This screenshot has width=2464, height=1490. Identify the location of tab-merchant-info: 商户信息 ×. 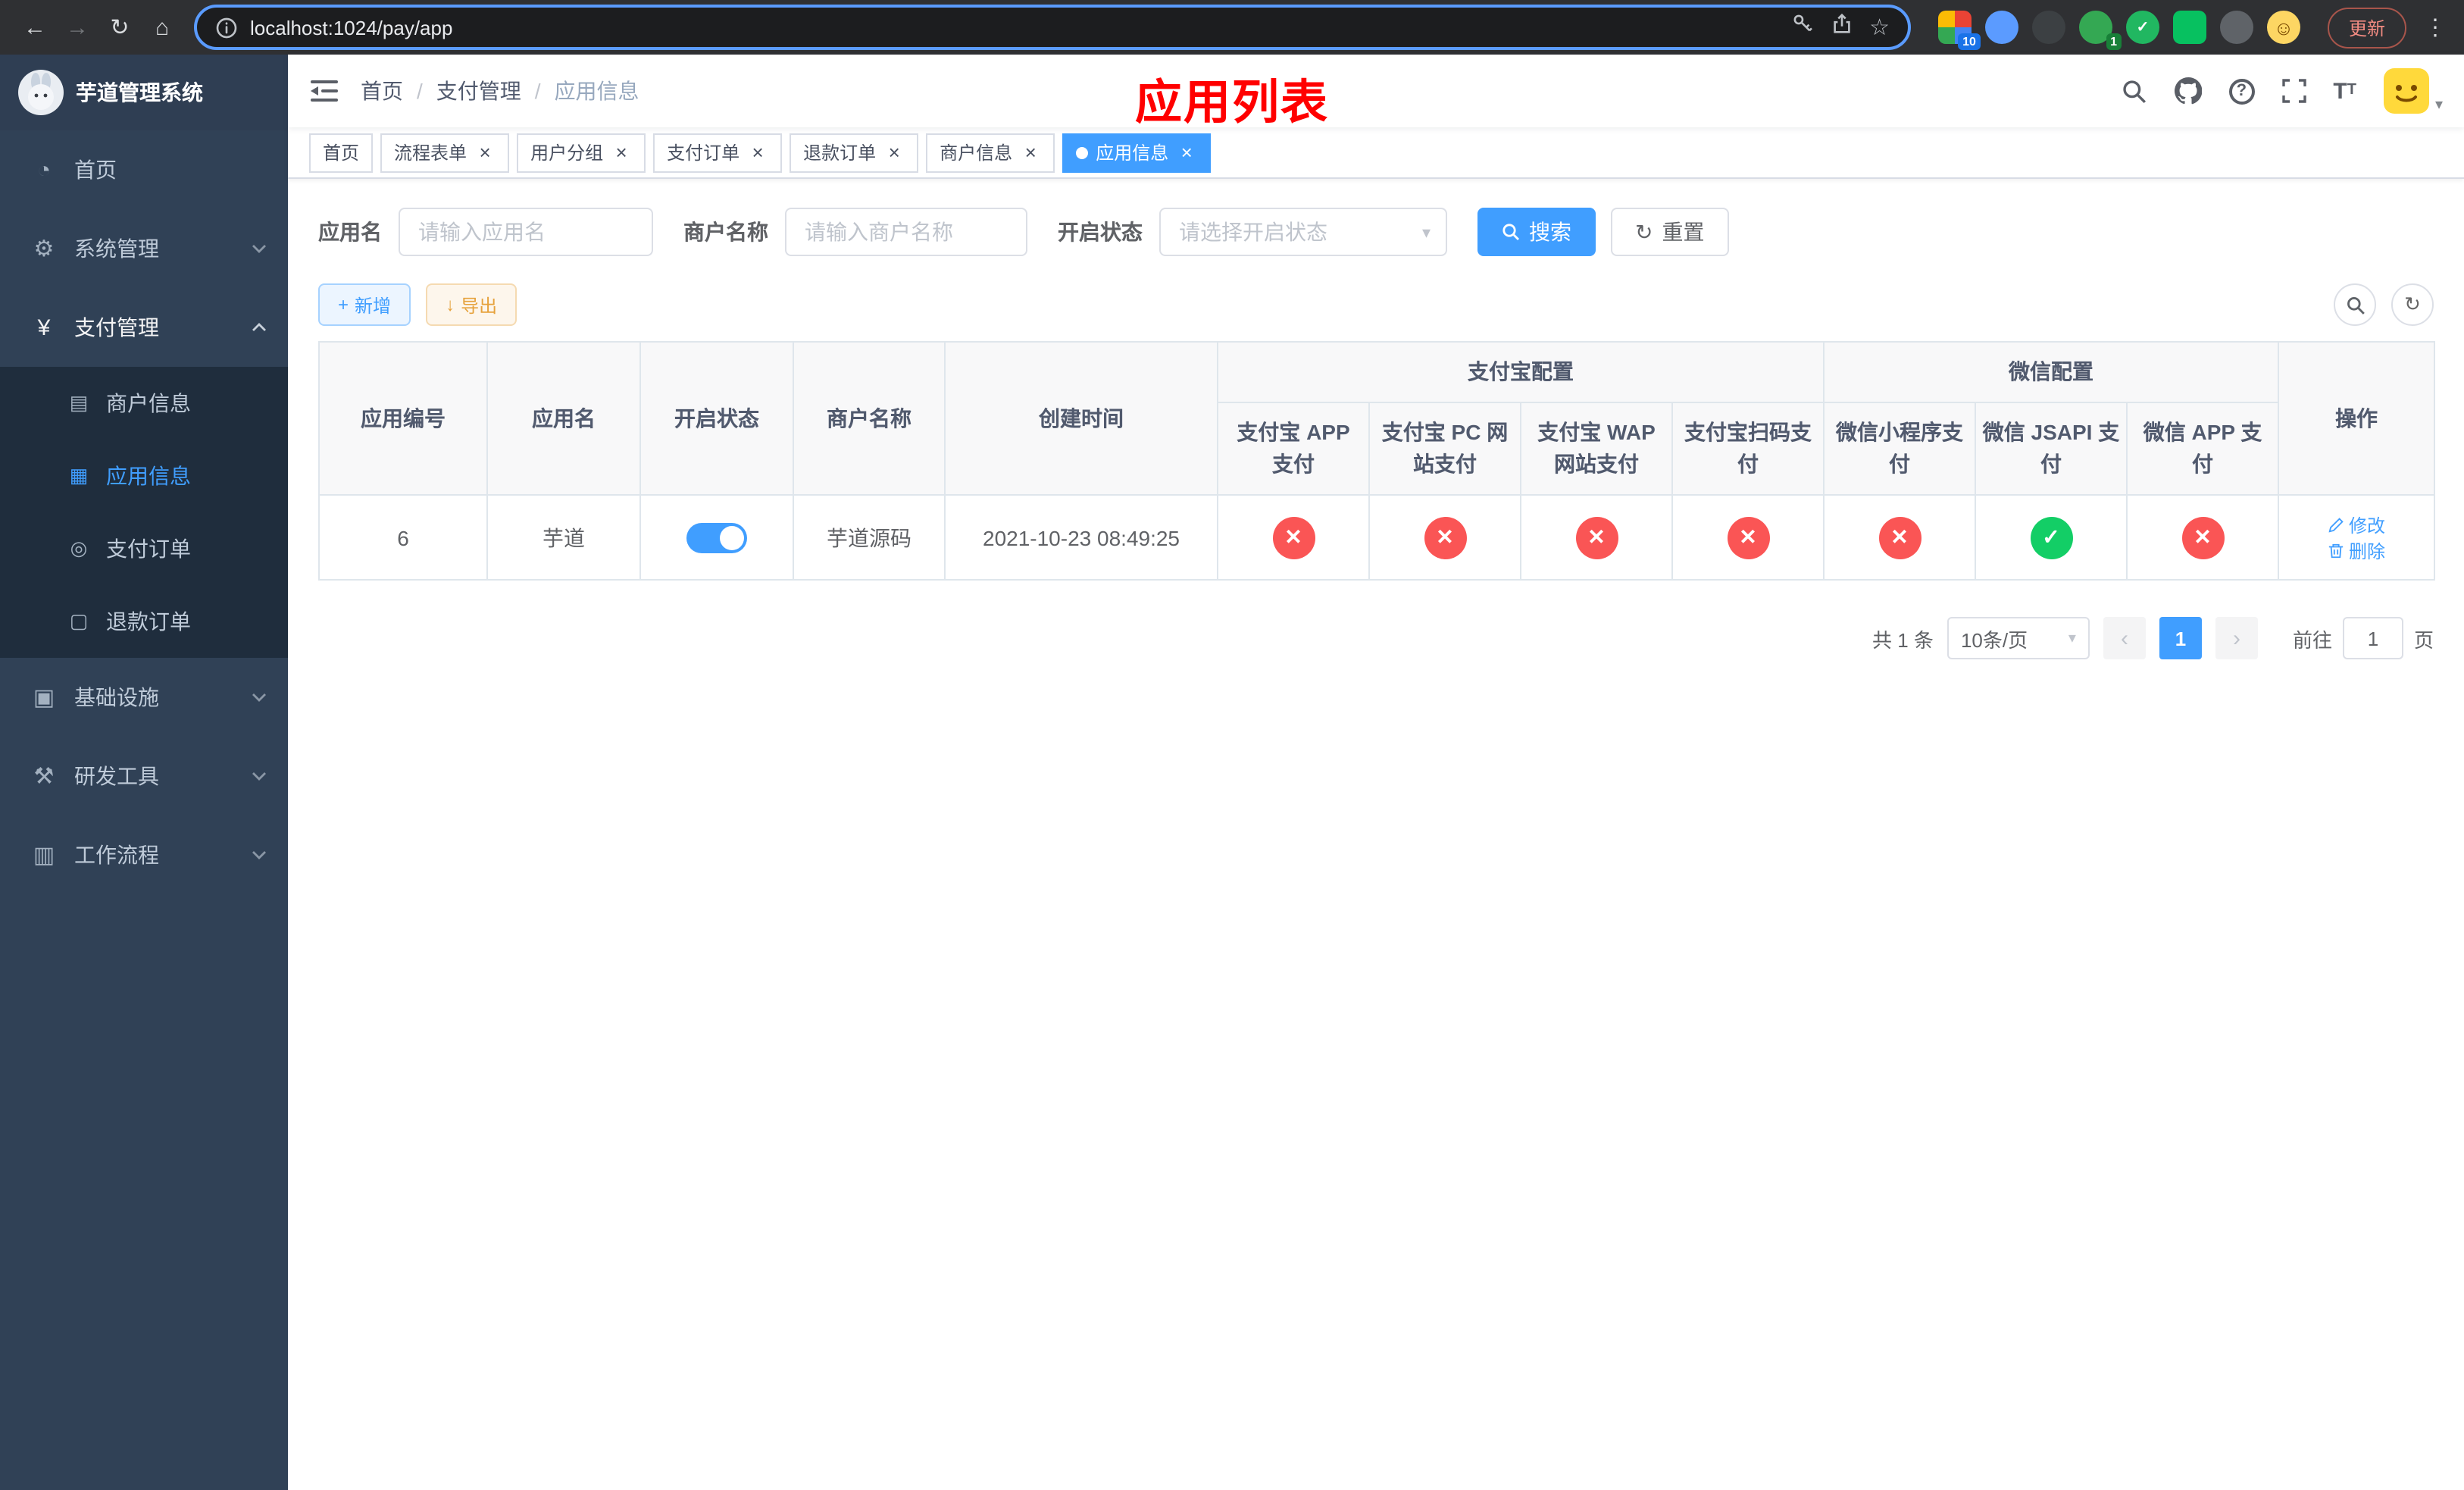
(990, 152).